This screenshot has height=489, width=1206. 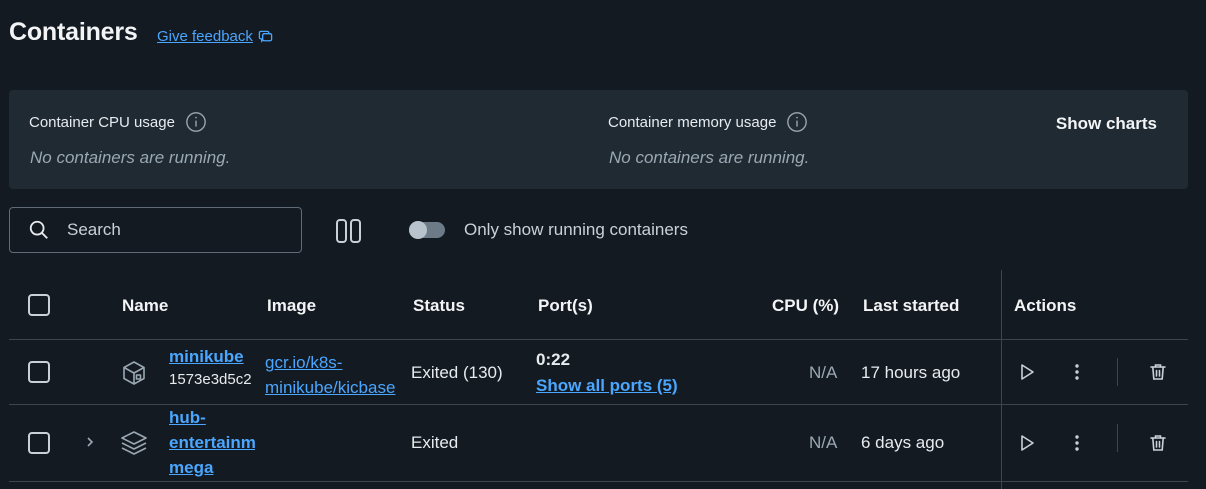 What do you see at coordinates (553, 359) in the screenshot?
I see `port-value: 0:22` at bounding box center [553, 359].